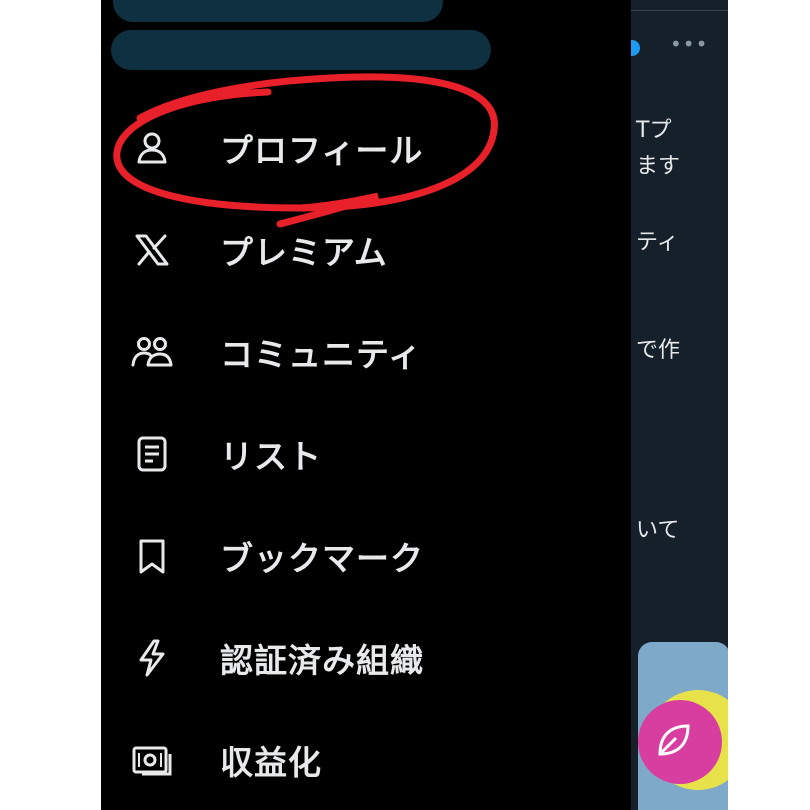 This screenshot has height=810, width=810. What do you see at coordinates (301, 50) in the screenshot?
I see `redacted-account-handle` at bounding box center [301, 50].